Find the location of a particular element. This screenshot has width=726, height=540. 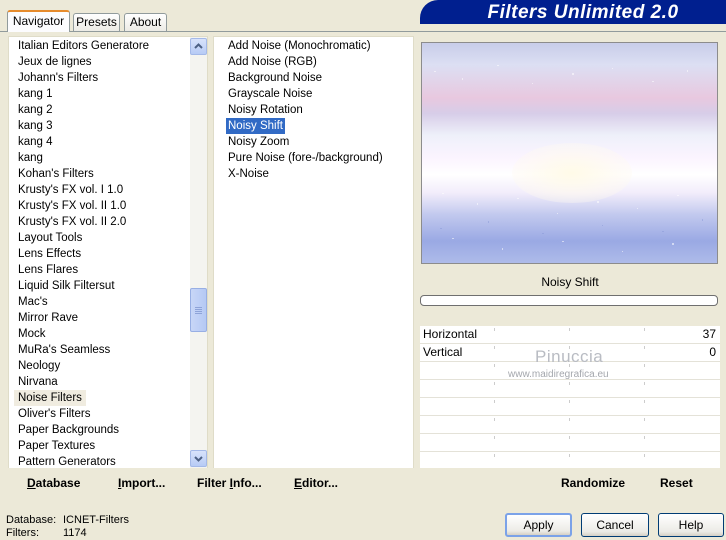

filter-item: Noisy Rotation is located at coordinates (265, 110).